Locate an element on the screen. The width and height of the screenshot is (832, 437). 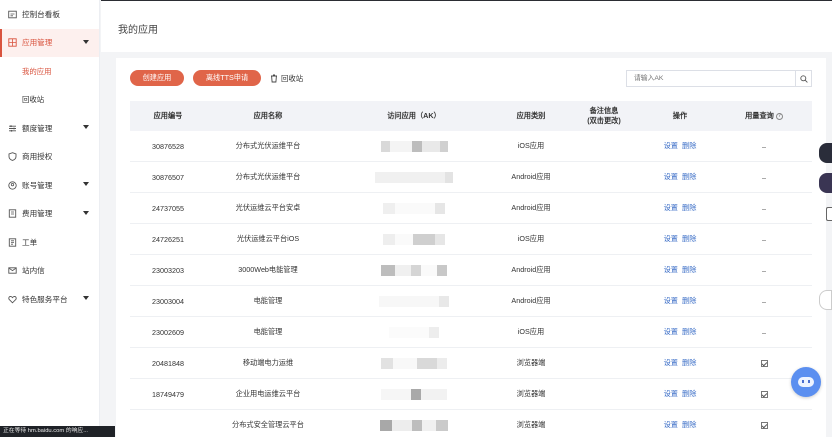
app-id-cell: 23003004 is located at coordinates (168, 301).